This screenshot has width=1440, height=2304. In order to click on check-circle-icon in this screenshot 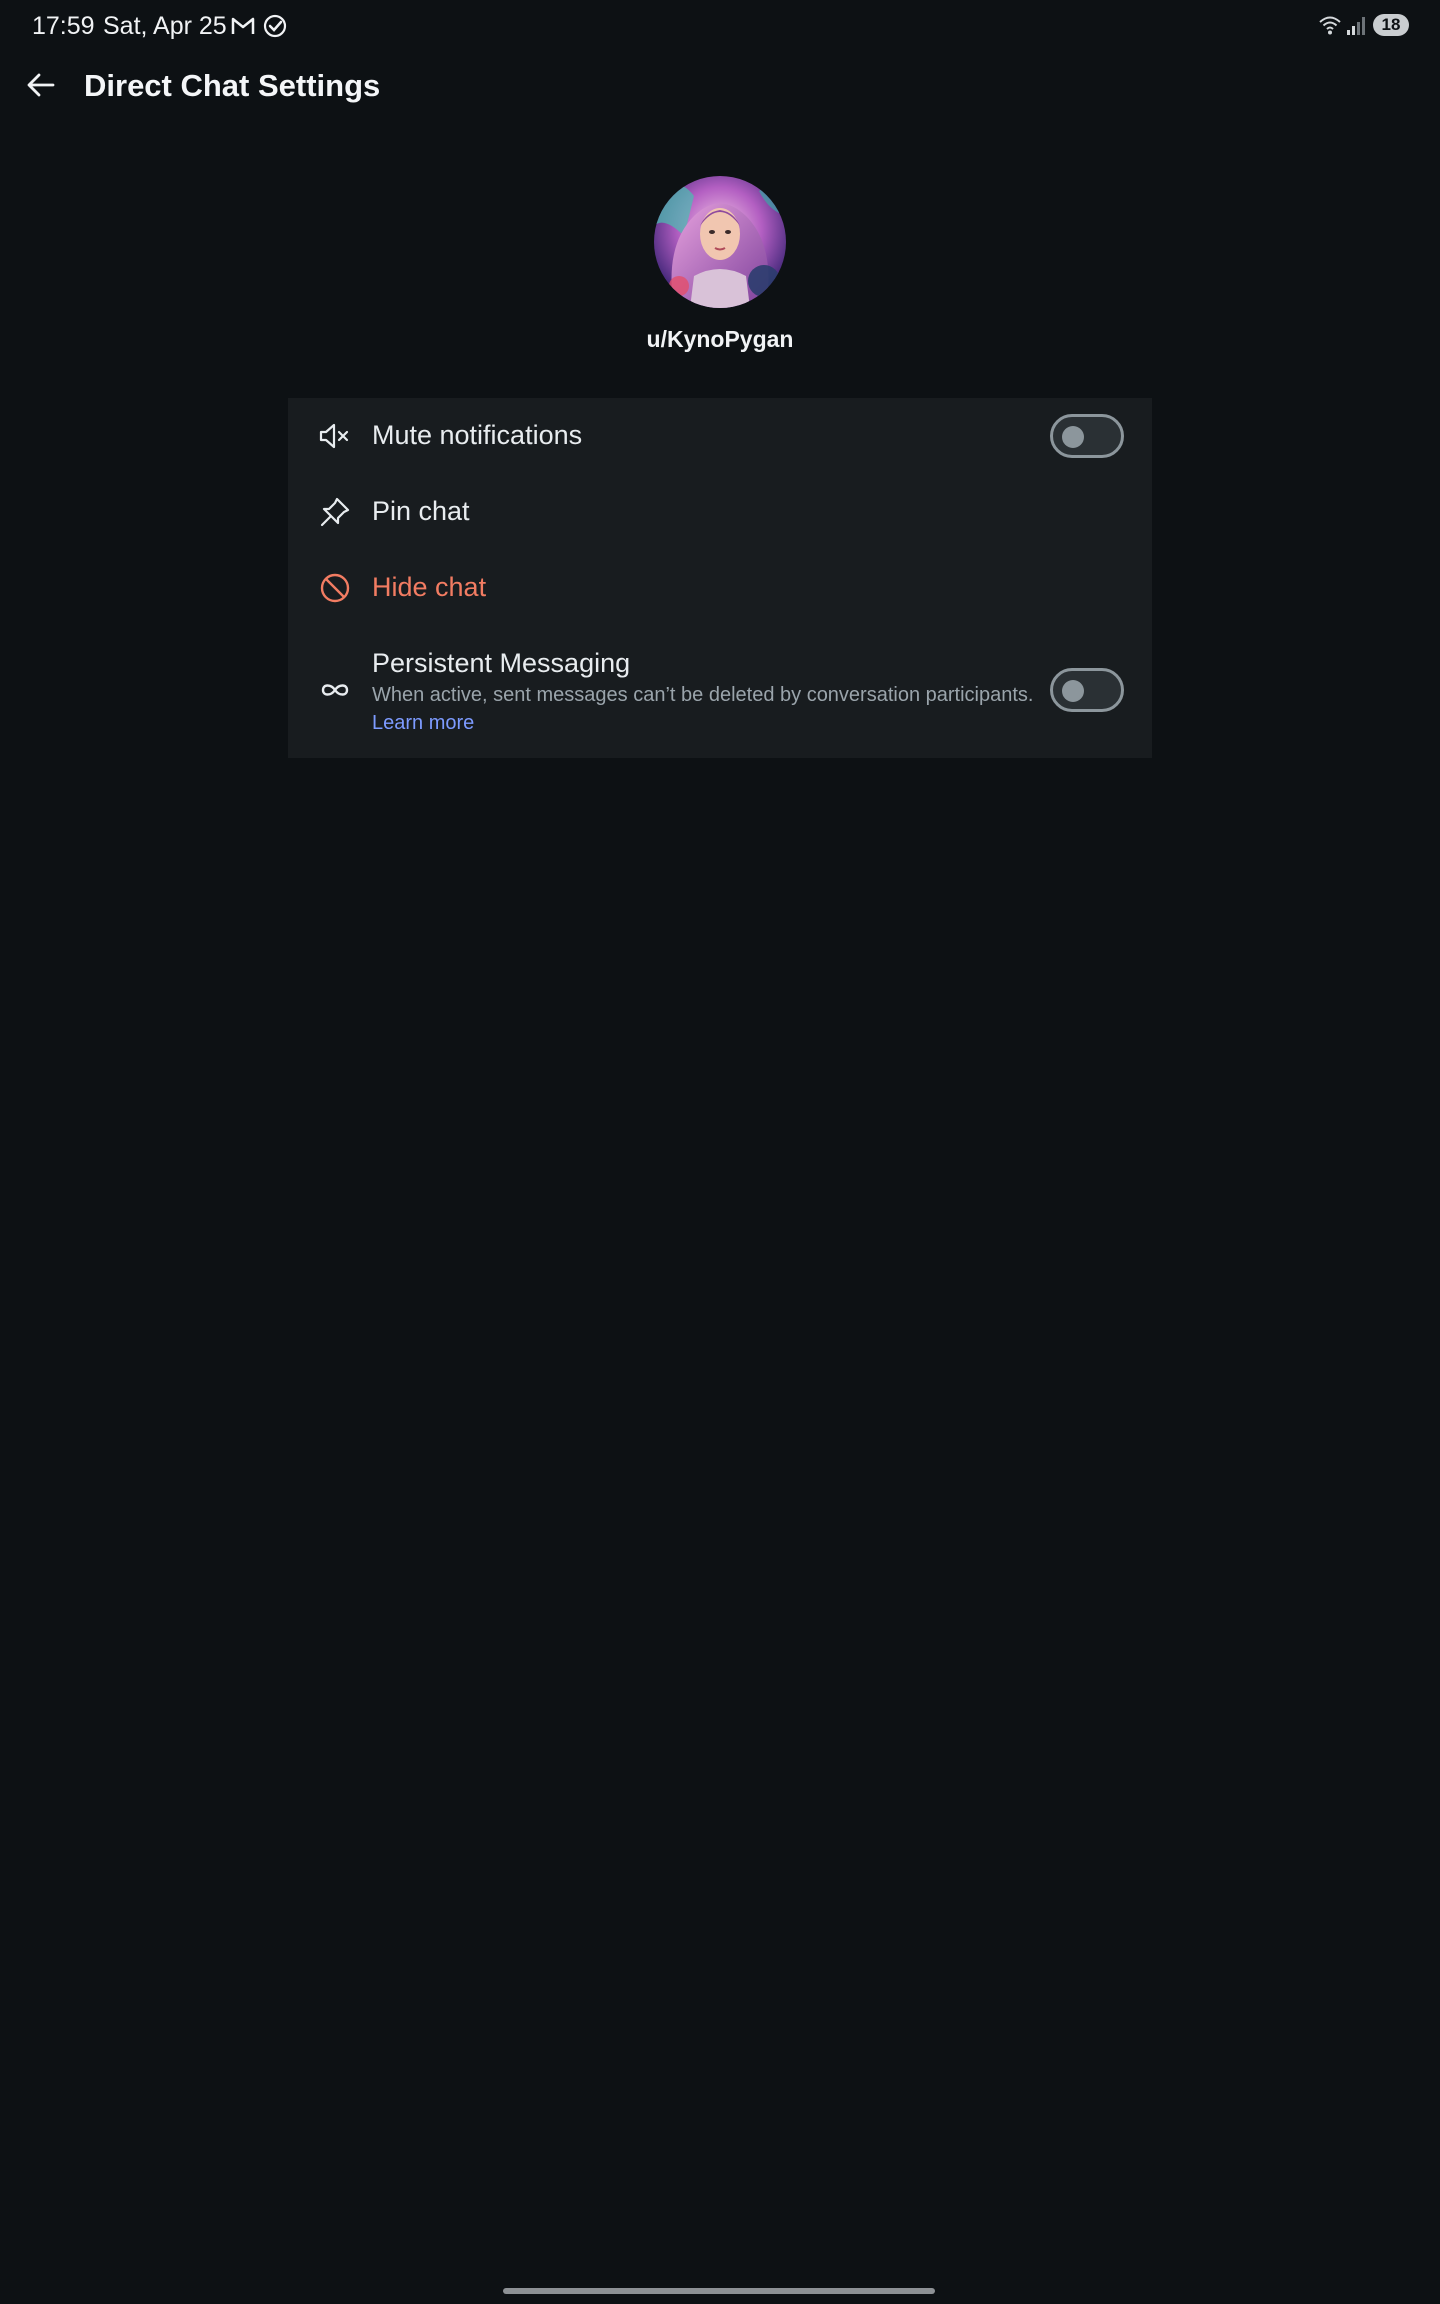, I will do `click(275, 28)`.